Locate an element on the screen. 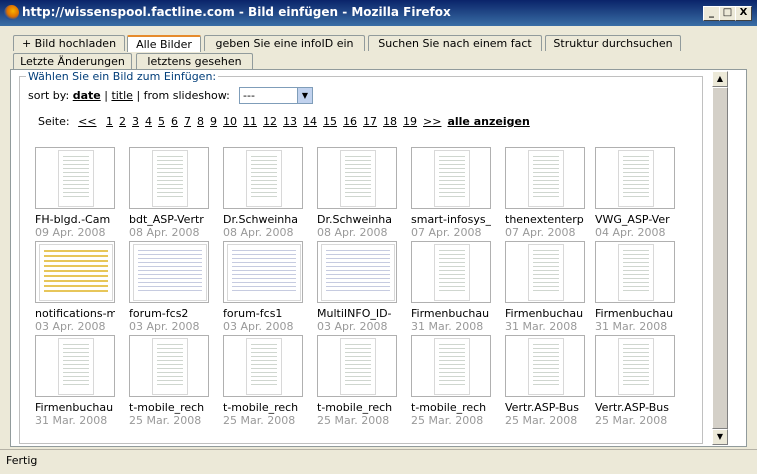  image-thumbnail: smart-infosys_ 07 Apr. 2008 is located at coordinates (451, 193).